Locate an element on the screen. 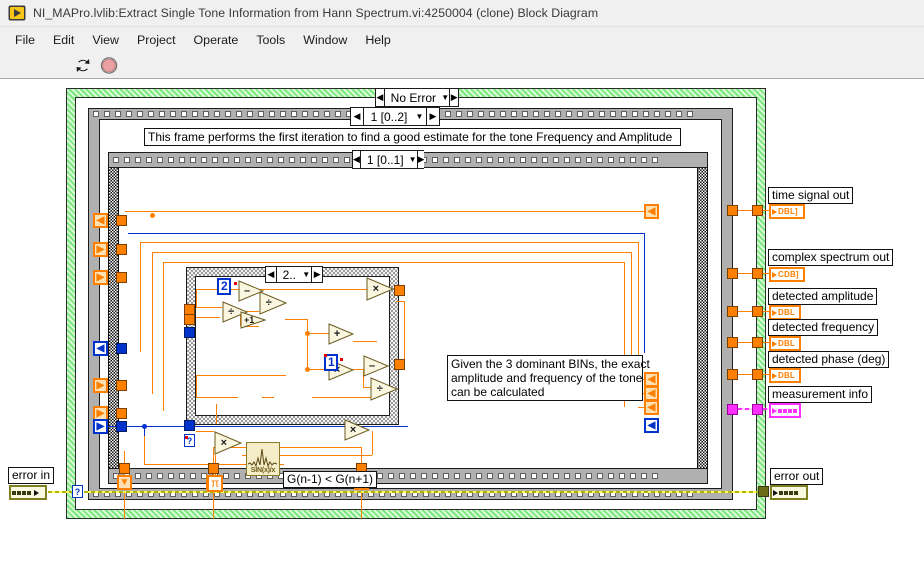  sinc-subvi: SIN(x)/x is located at coordinates (263, 459).